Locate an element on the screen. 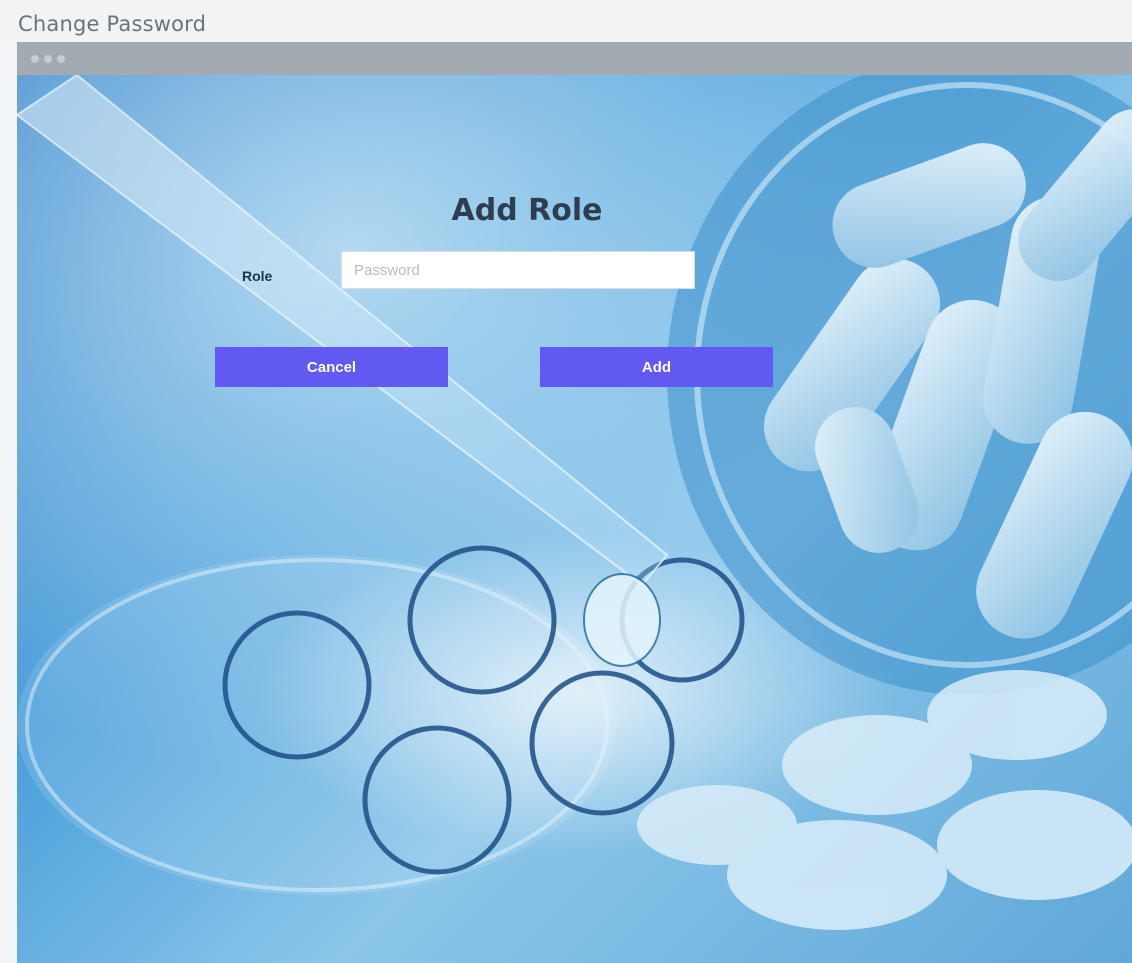 The image size is (1132, 963). form-title: Add Role is located at coordinates (527, 210).